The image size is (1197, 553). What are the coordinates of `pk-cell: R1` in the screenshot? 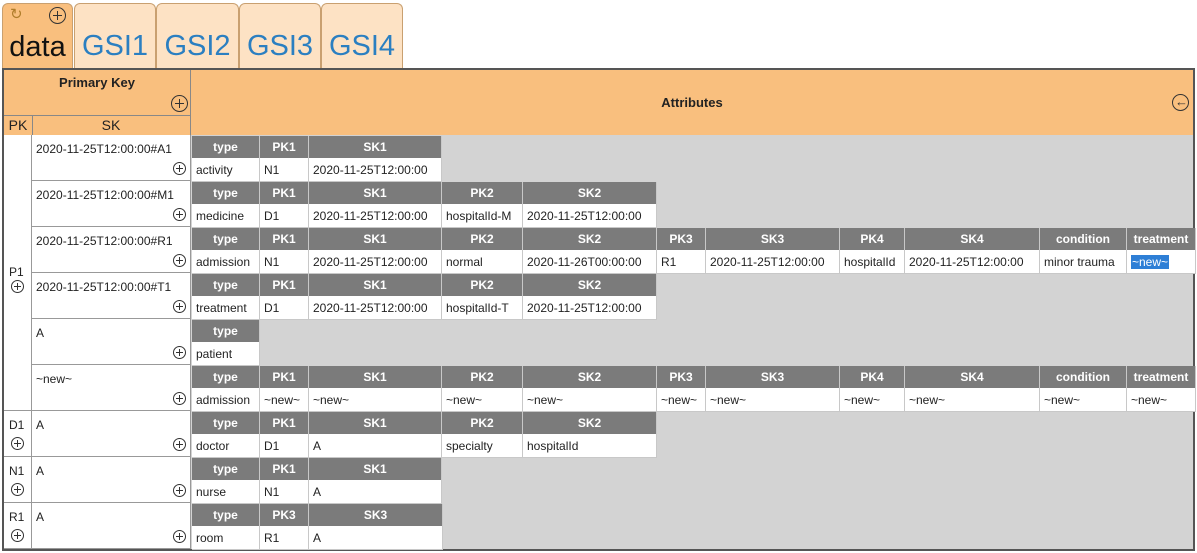 It's located at (18, 526).